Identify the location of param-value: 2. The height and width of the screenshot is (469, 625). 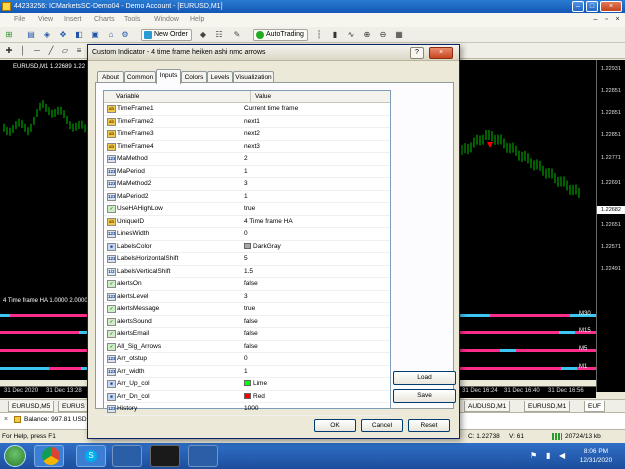
(246, 159).